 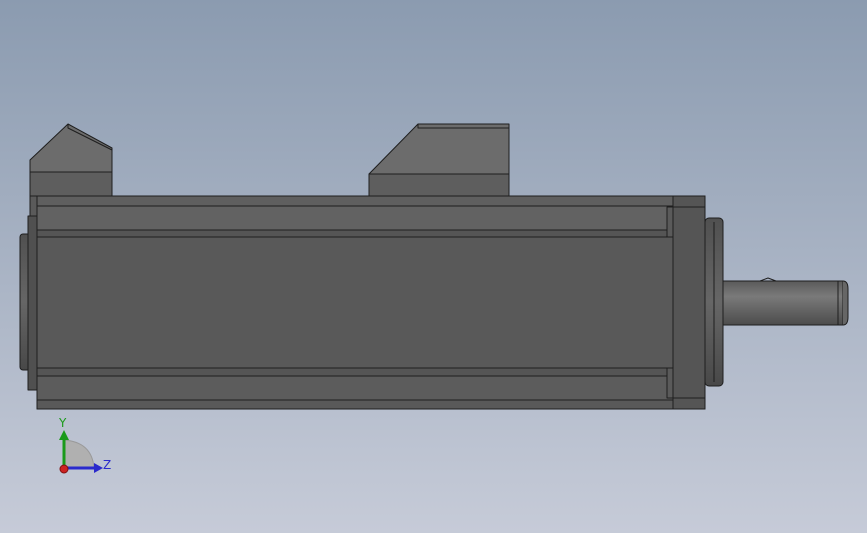 I want to click on output-shaft, so click(x=785, y=301).